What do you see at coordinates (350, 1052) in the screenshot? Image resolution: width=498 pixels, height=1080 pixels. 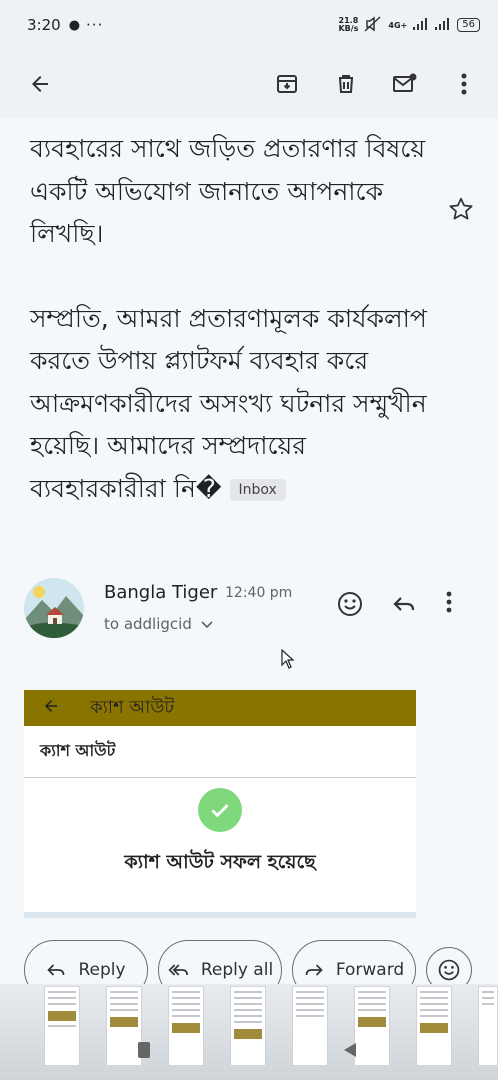 I see `nav-back-icon` at bounding box center [350, 1052].